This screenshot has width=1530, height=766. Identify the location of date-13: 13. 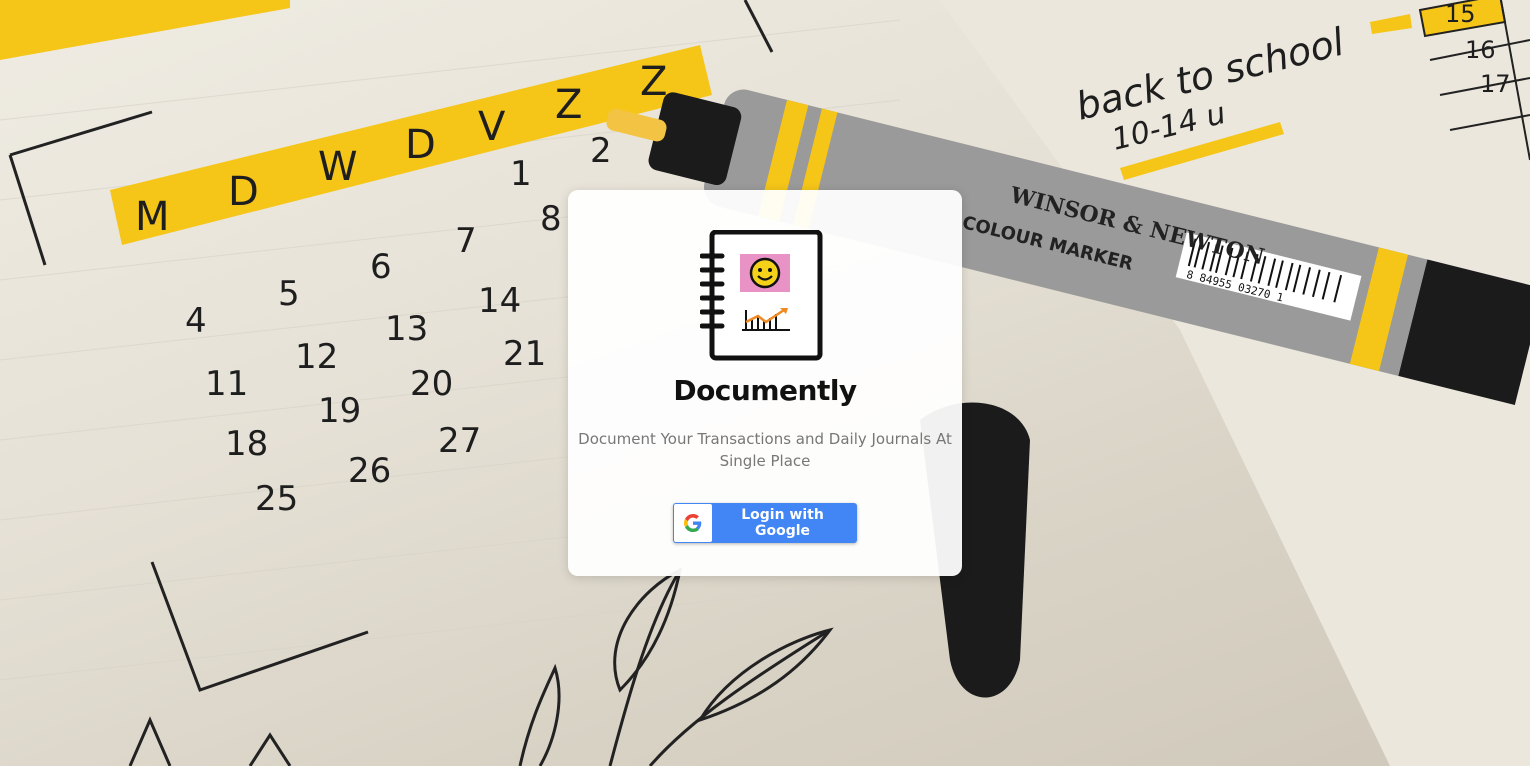
(406, 329).